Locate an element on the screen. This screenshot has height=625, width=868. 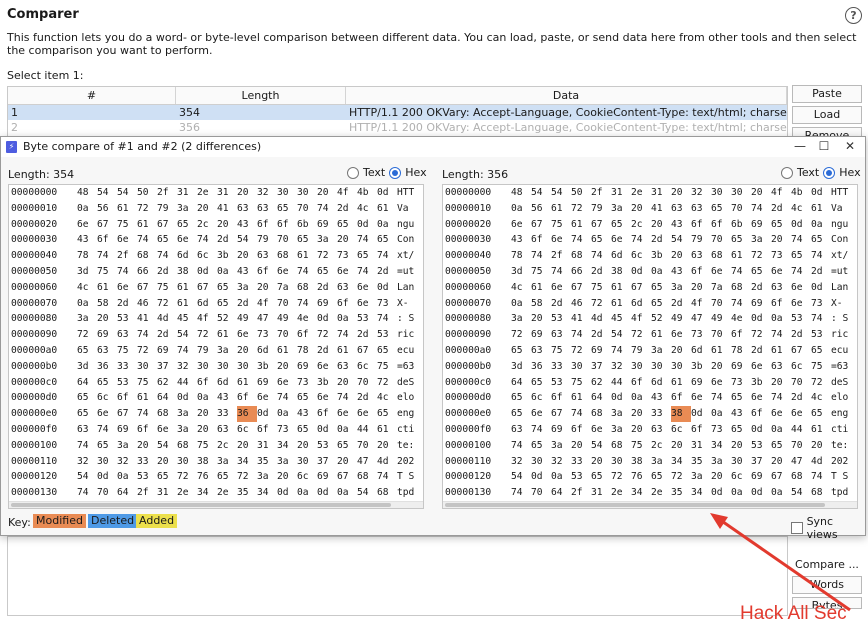
hex-byte: 34 is located at coordinates (701, 493).